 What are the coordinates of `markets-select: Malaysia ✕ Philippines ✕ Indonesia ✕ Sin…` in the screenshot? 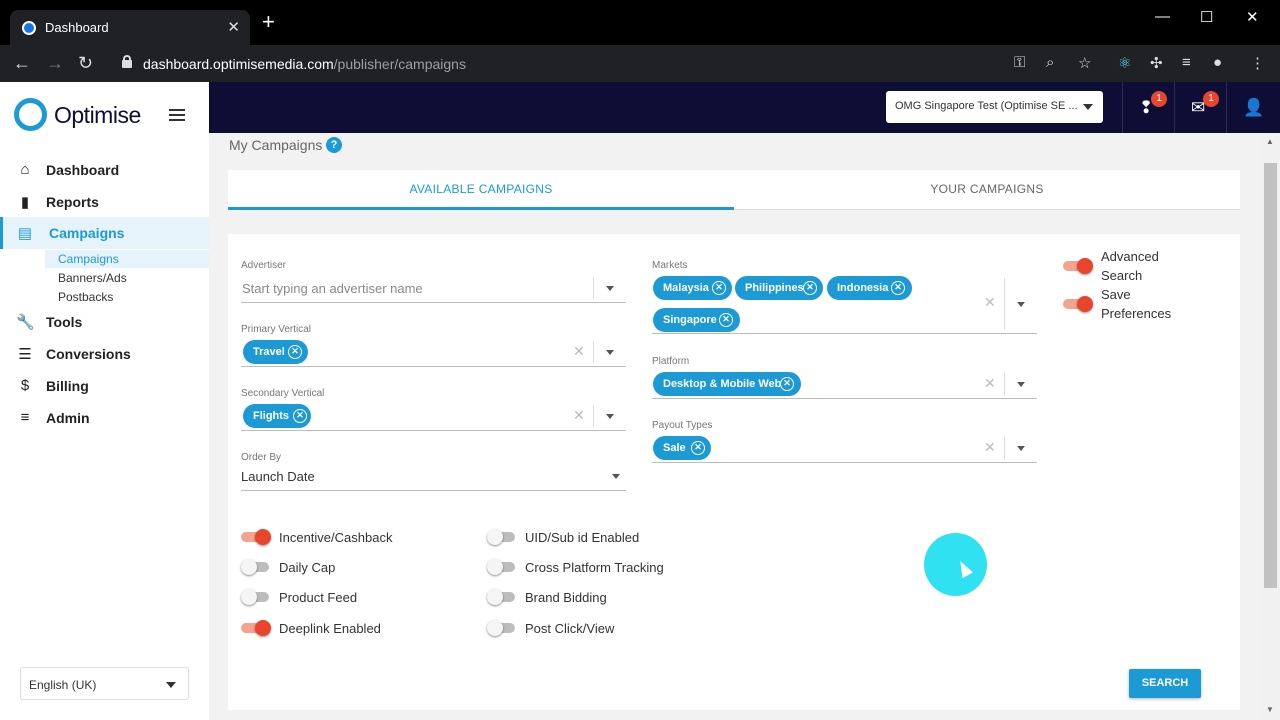 It's located at (844, 304).